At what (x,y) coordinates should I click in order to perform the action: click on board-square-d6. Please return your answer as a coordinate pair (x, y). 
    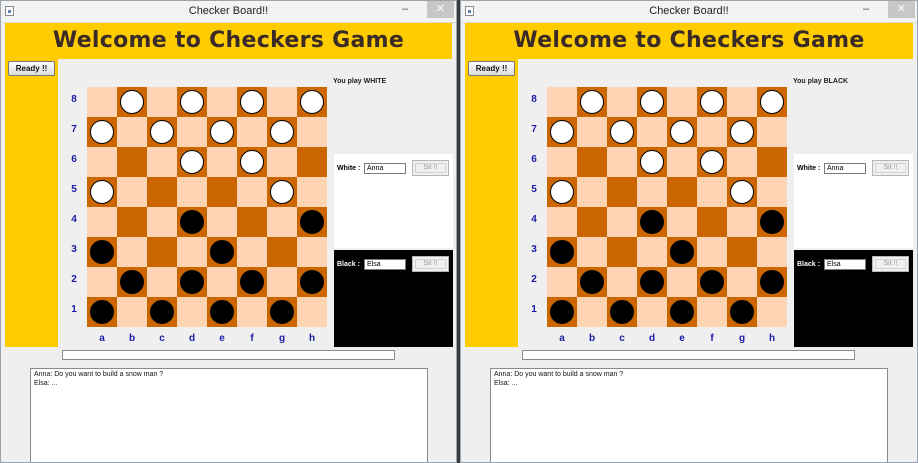
    Looking at the image, I should click on (192, 162).